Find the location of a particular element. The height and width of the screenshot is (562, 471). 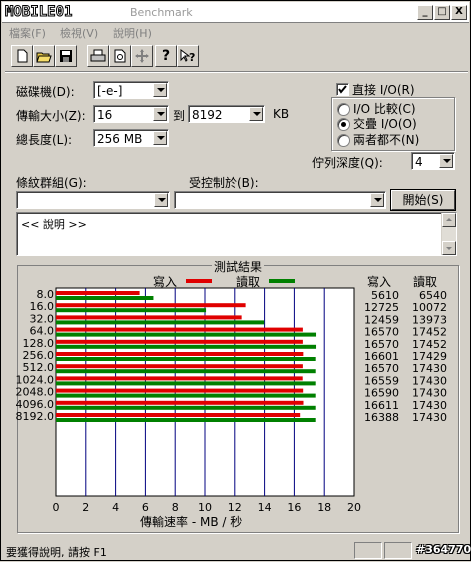

category-label: 64.0 is located at coordinates (42, 331).